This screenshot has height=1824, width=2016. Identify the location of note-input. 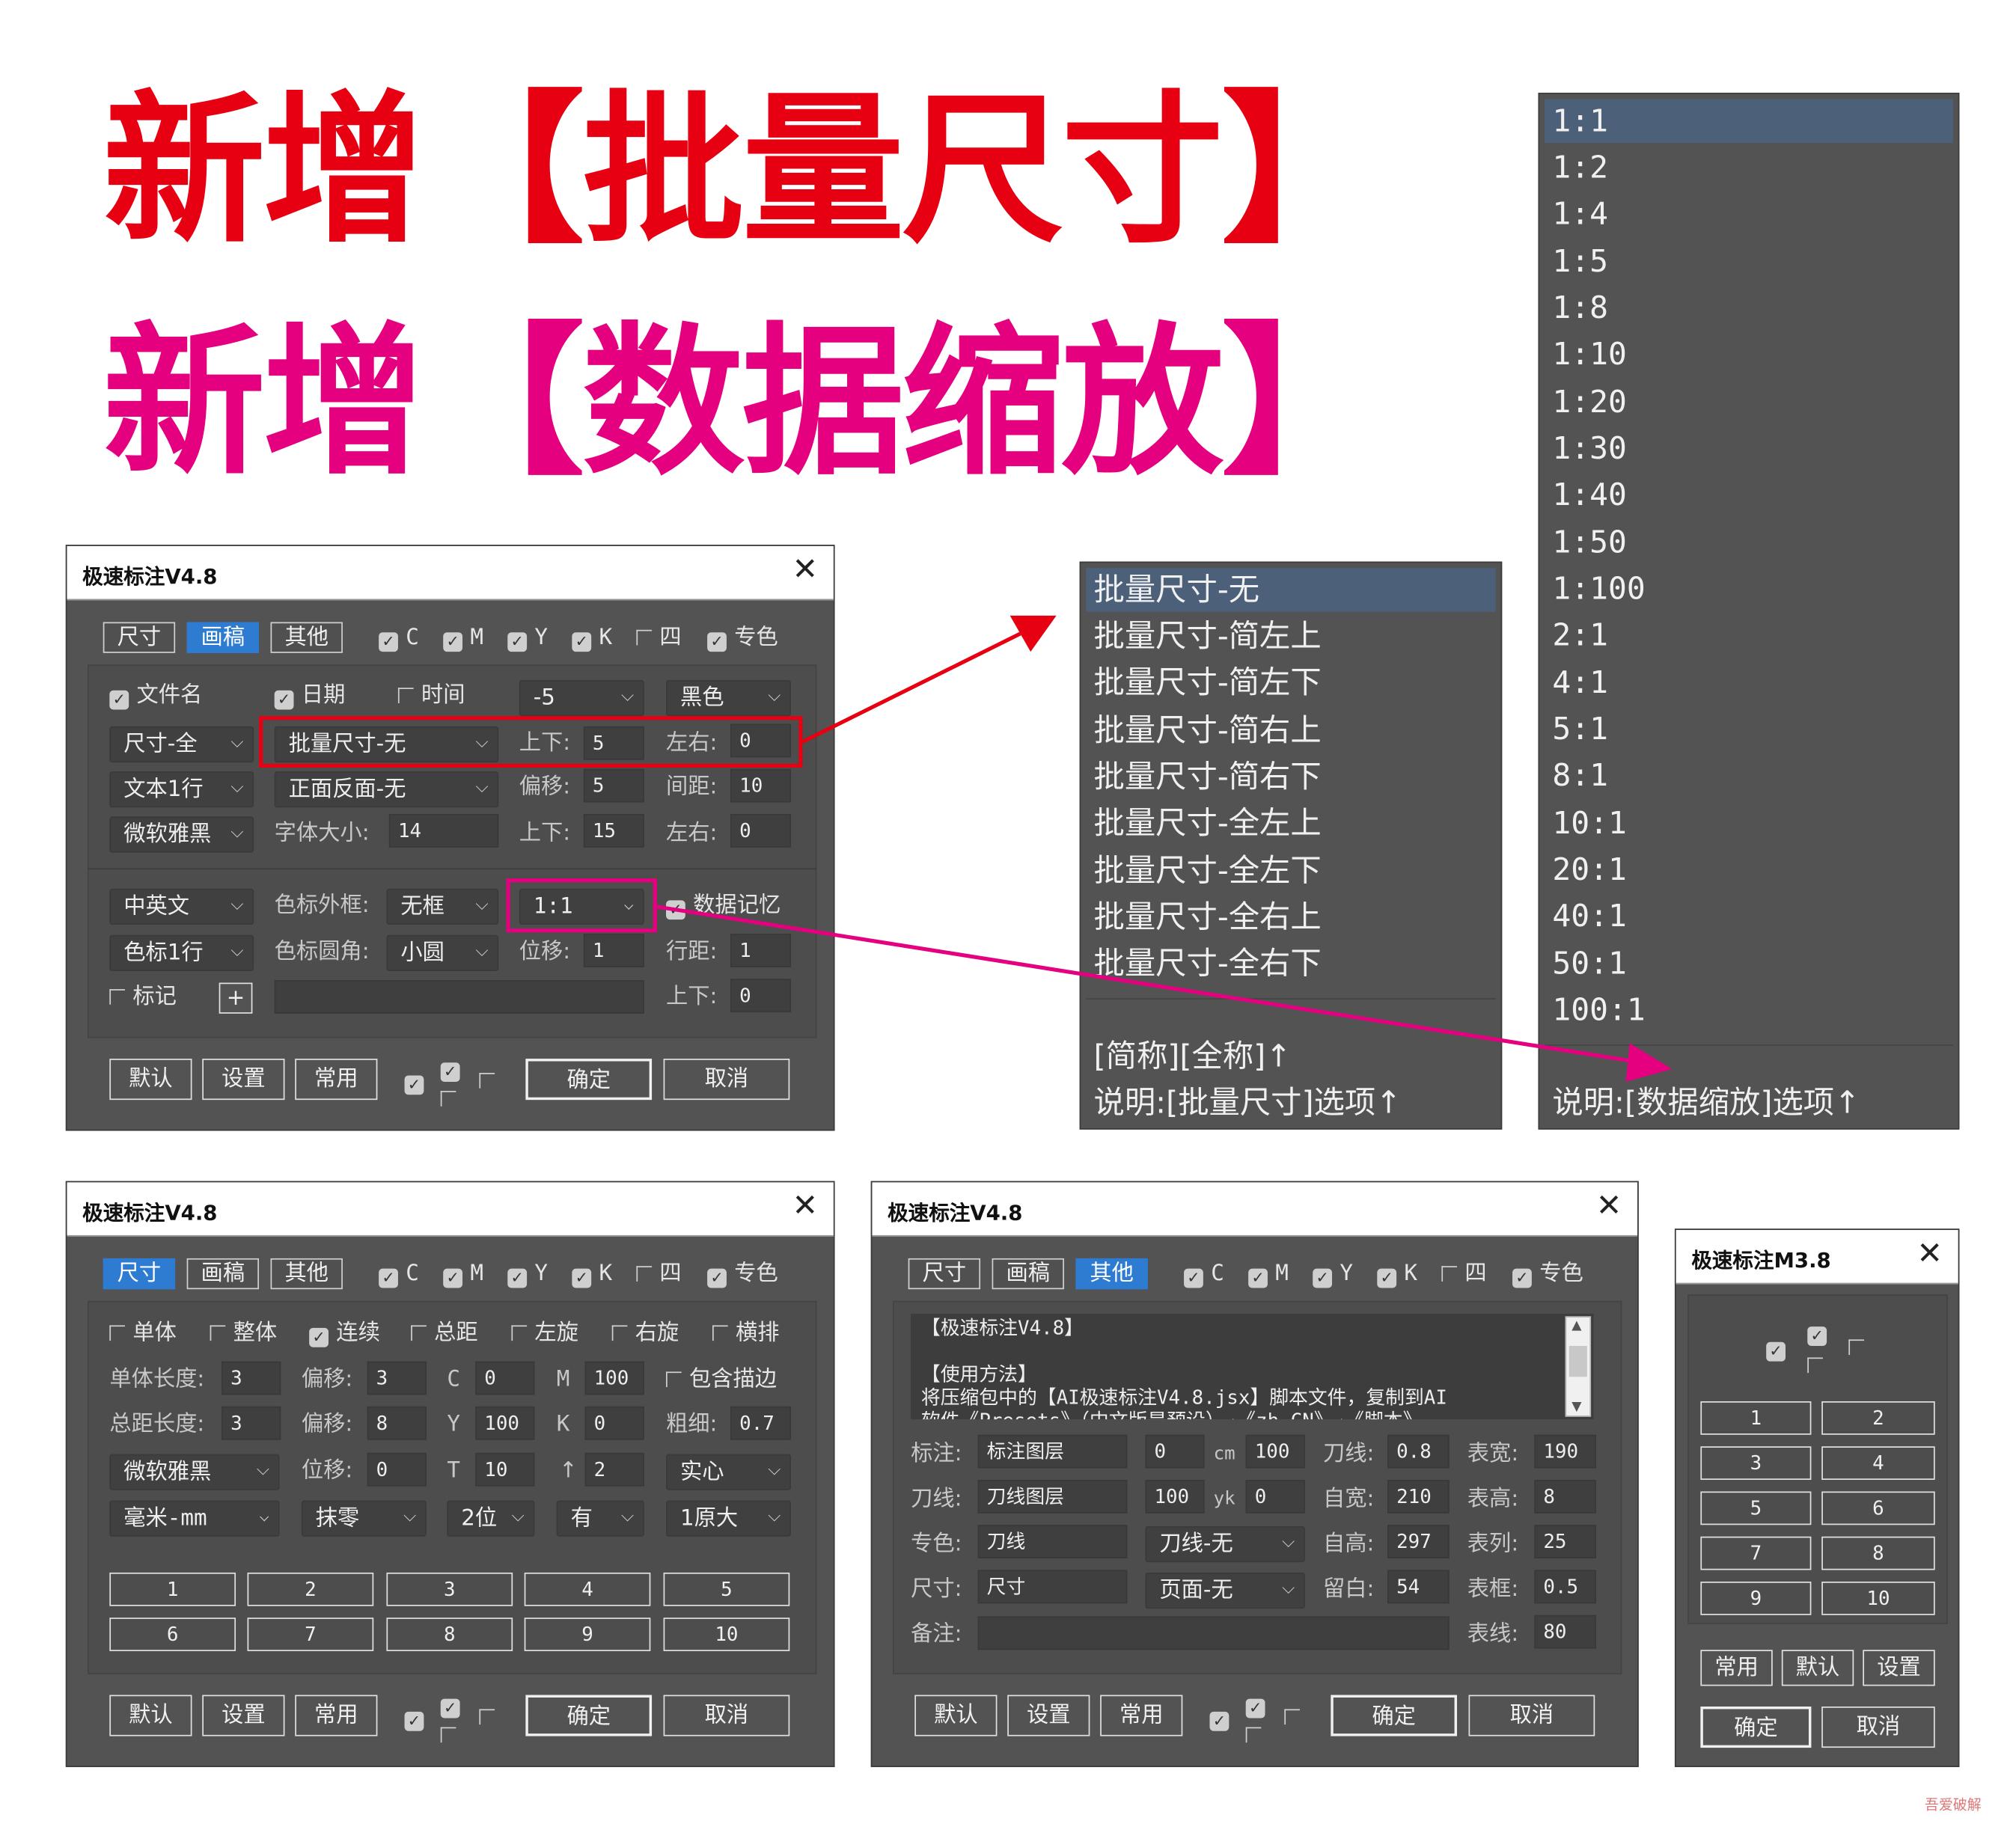
(1213, 1633).